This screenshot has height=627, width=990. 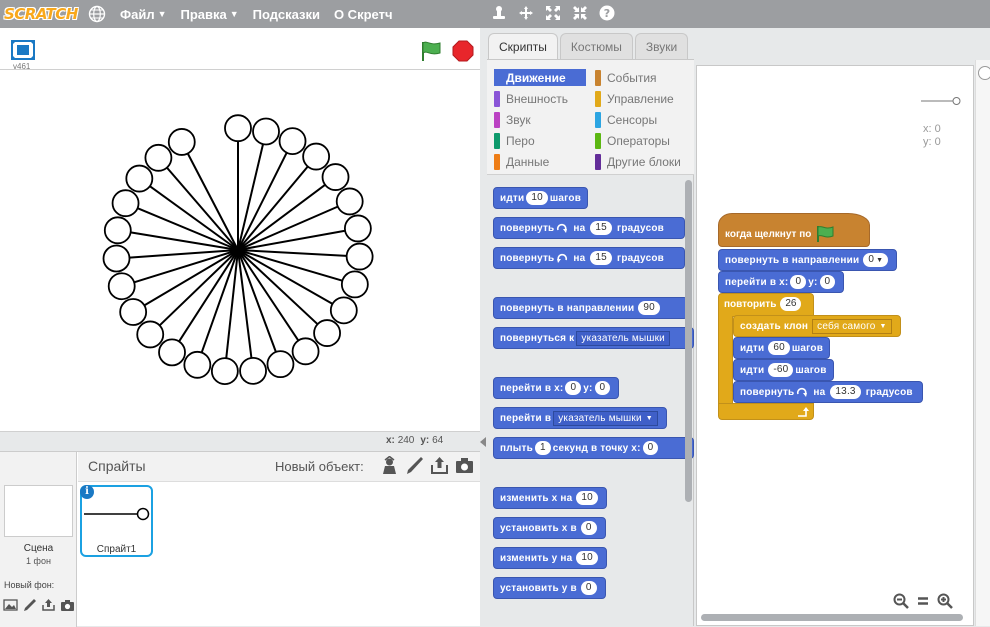 I want to click on backdrop-library-icon, so click(x=10, y=605).